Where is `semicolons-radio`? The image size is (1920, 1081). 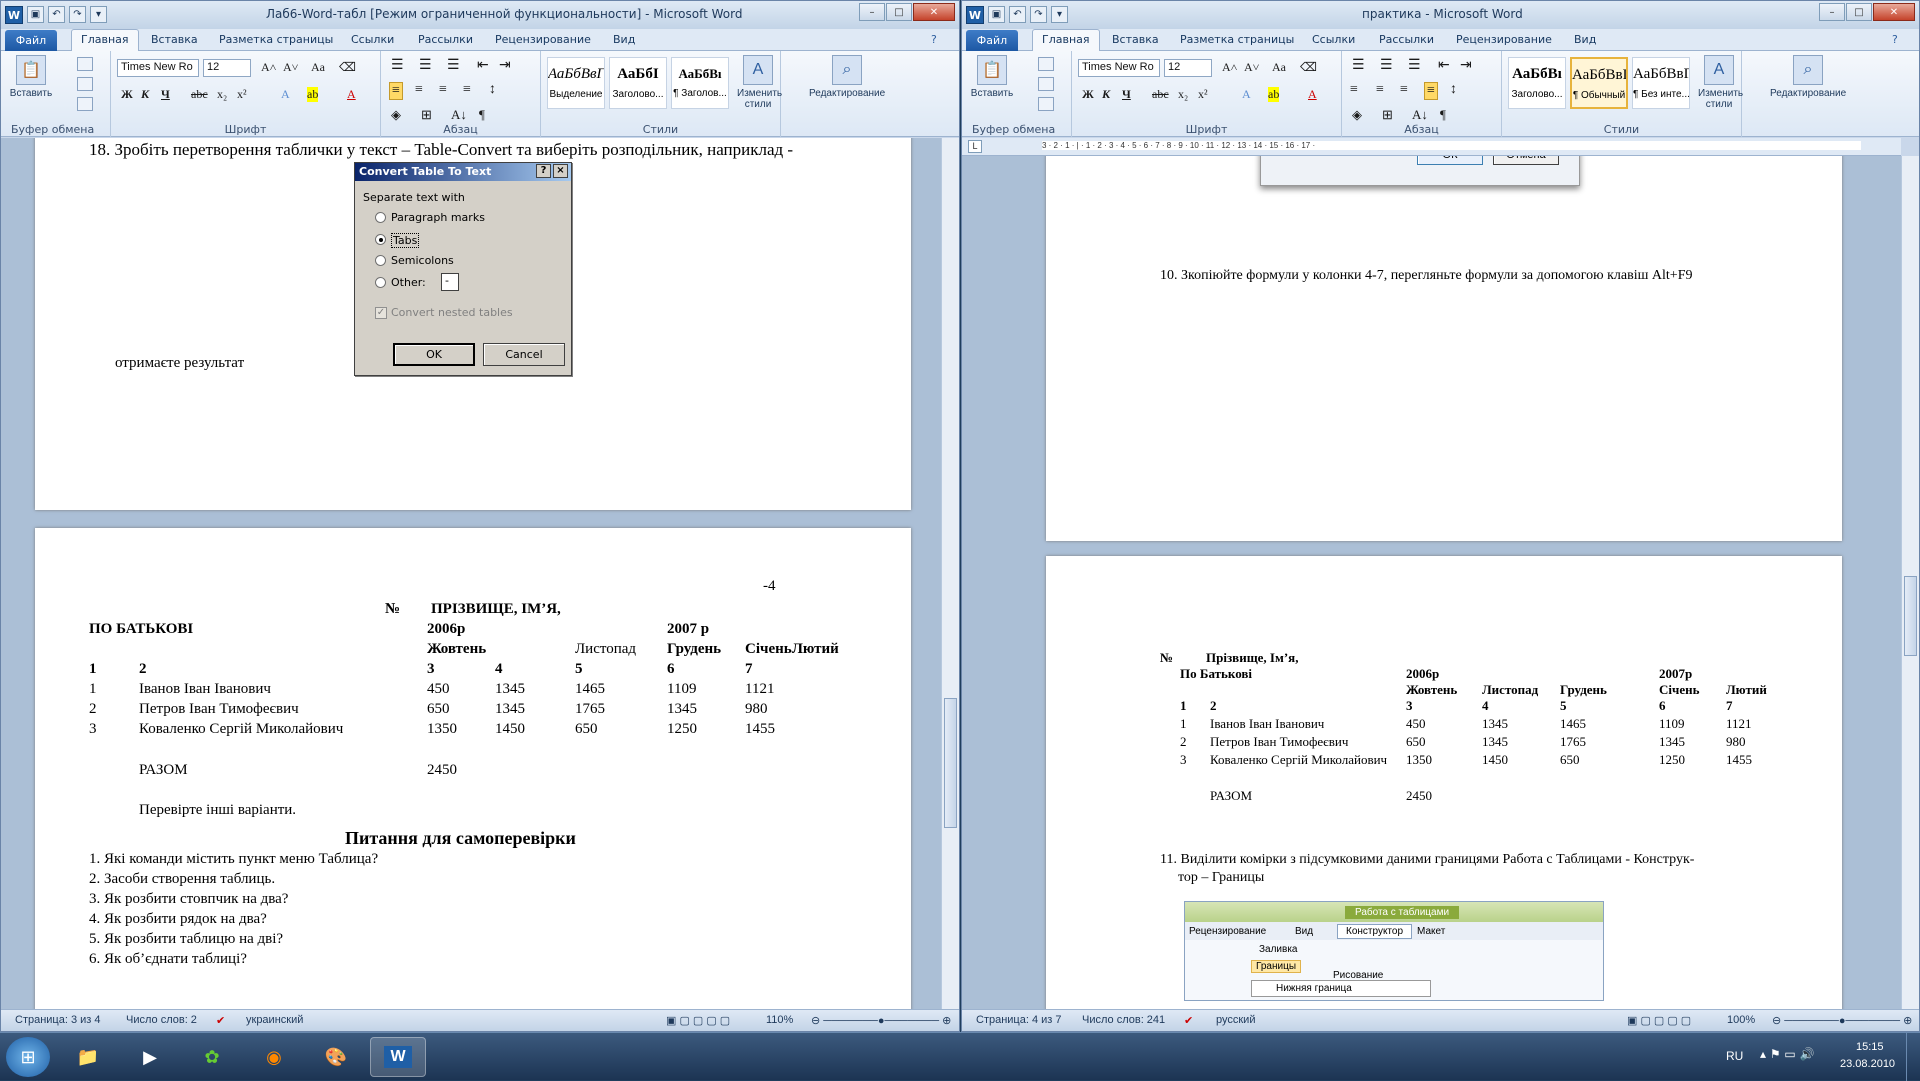
semicolons-radio is located at coordinates (380, 260).